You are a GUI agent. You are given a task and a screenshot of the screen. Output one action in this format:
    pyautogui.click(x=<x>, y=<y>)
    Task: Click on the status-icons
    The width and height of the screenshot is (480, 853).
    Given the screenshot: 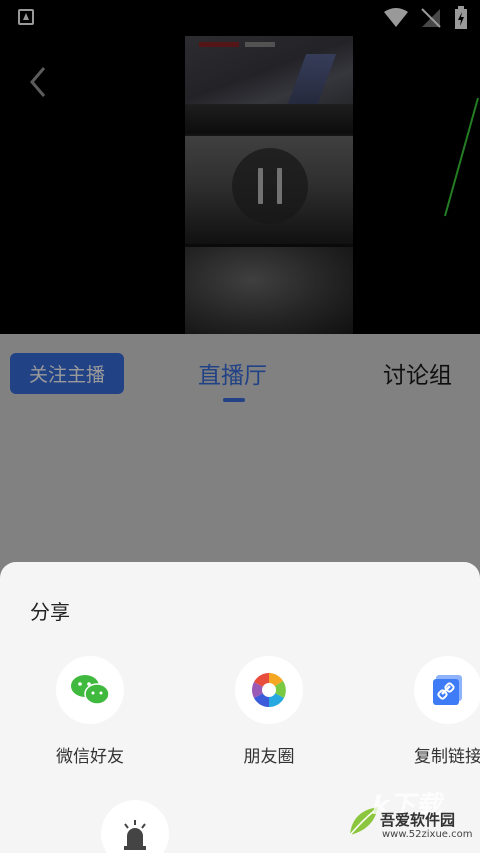 What is the action you would take?
    pyautogui.click(x=426, y=18)
    